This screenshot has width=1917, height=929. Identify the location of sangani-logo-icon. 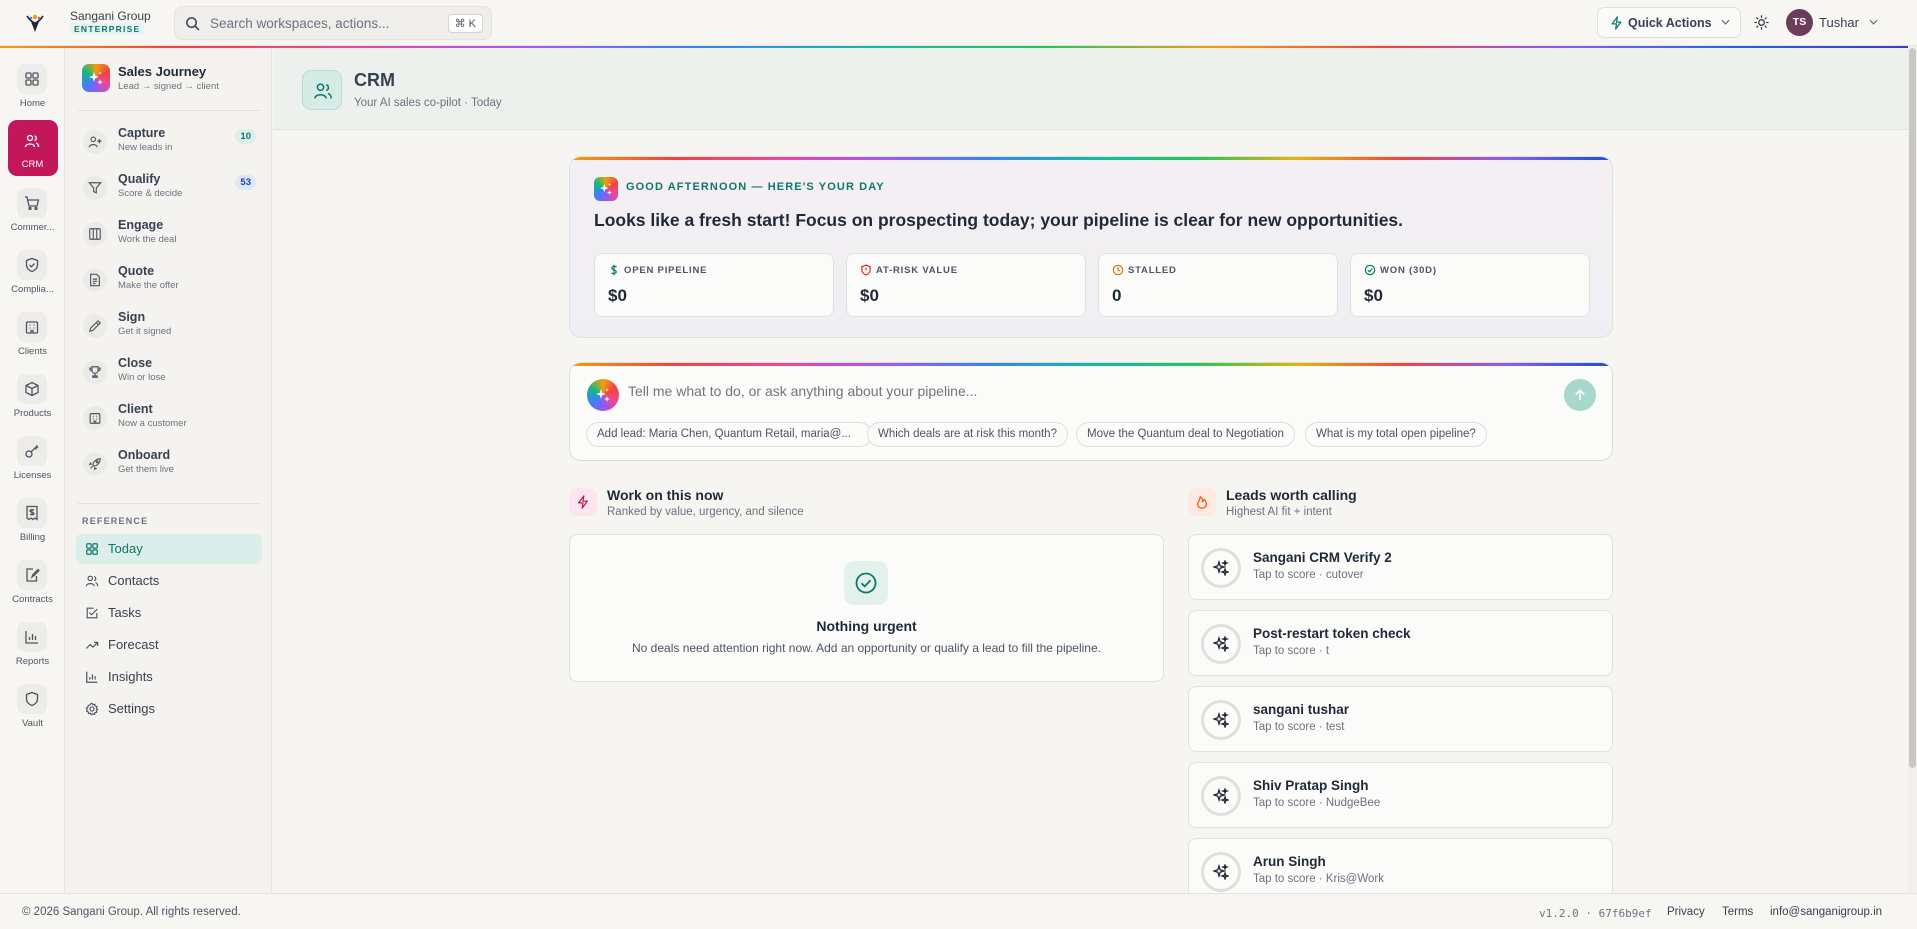
(35, 23).